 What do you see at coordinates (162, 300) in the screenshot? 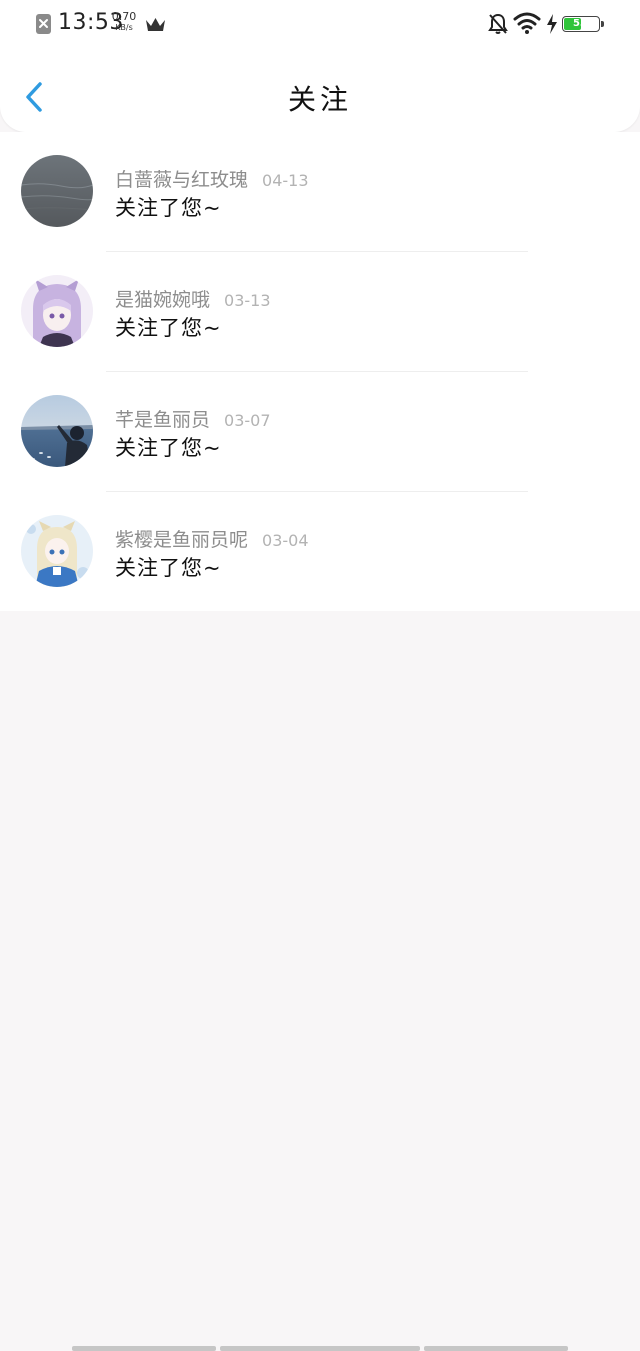
I see `user-name: 是猫婉婉哦` at bounding box center [162, 300].